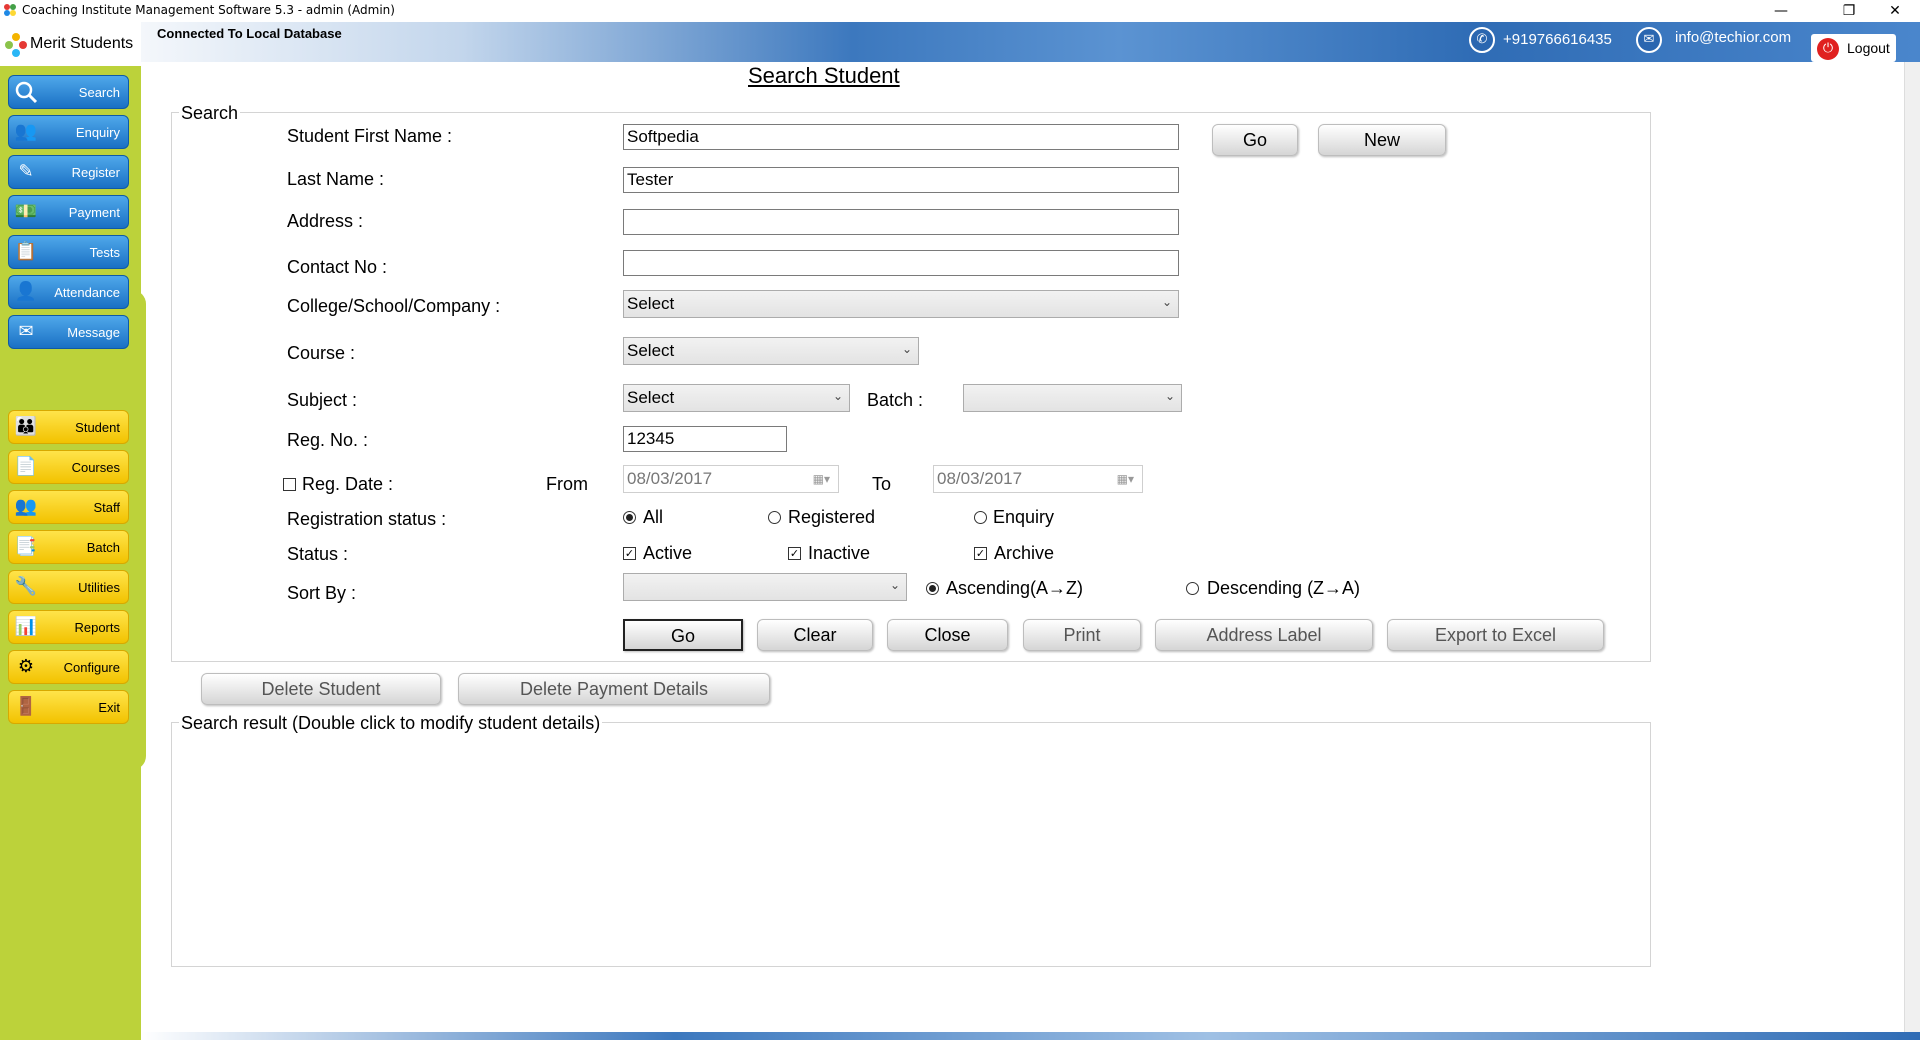 The image size is (1920, 1040). I want to click on first-name-input: Softpedia, so click(901, 137).